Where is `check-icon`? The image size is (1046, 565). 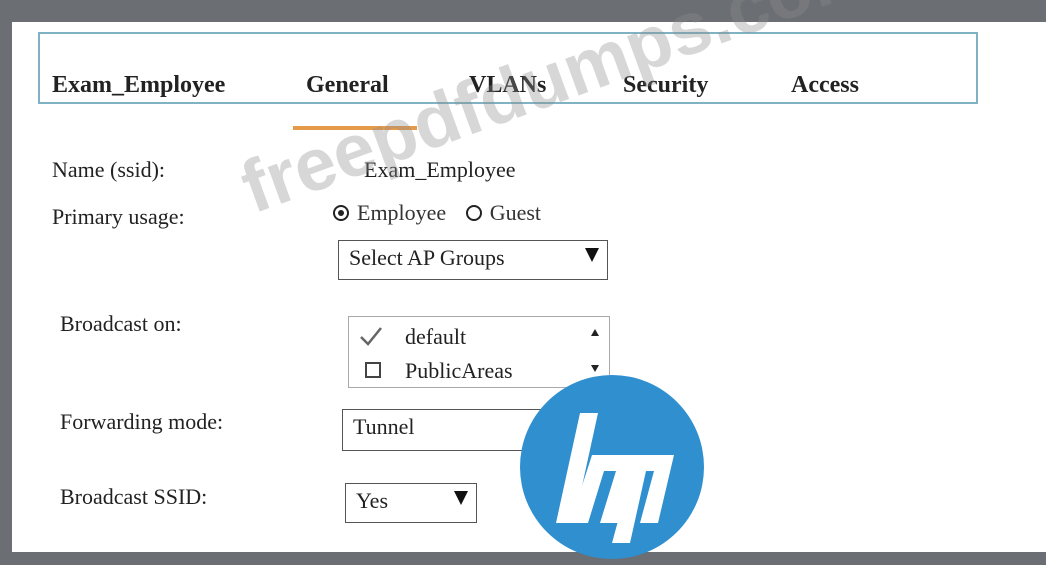 check-icon is located at coordinates (371, 336).